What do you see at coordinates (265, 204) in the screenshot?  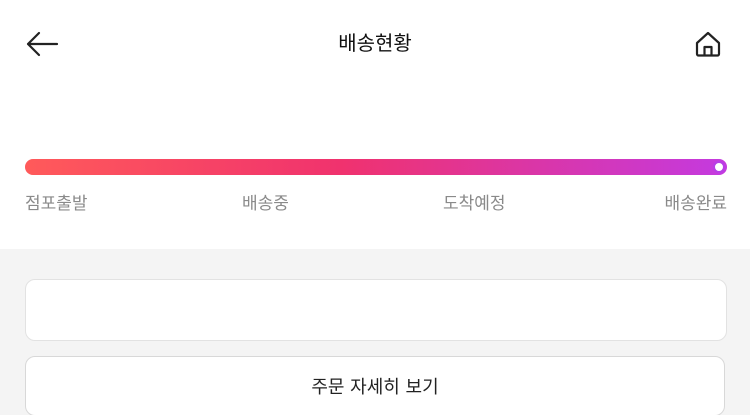 I see `step-label-in-transit: 배송중` at bounding box center [265, 204].